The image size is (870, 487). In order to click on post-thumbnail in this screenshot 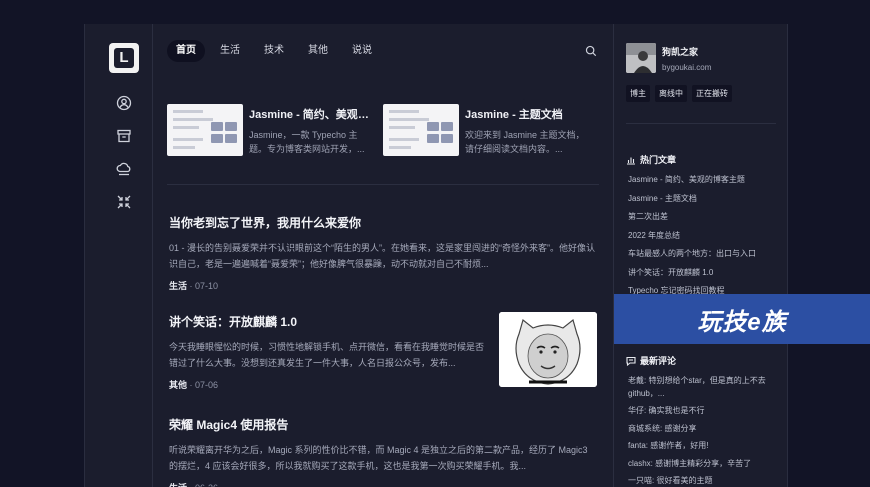, I will do `click(548, 349)`.